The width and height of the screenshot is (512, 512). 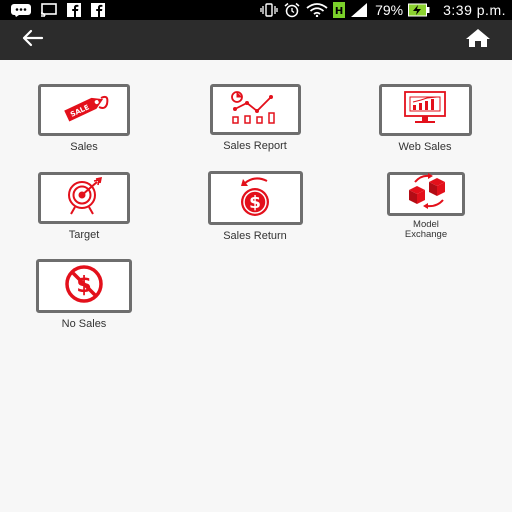 What do you see at coordinates (426, 234) in the screenshot?
I see `menu-item-model-exchange-label-line2: Exchange` at bounding box center [426, 234].